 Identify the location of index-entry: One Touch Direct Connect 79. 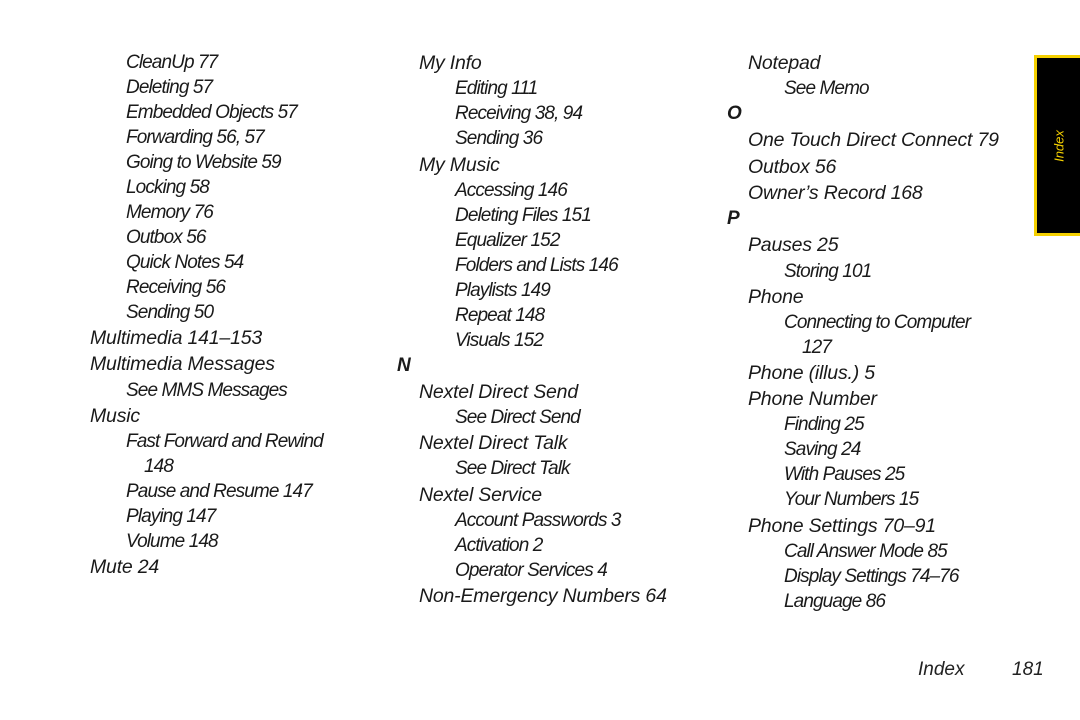
(873, 140).